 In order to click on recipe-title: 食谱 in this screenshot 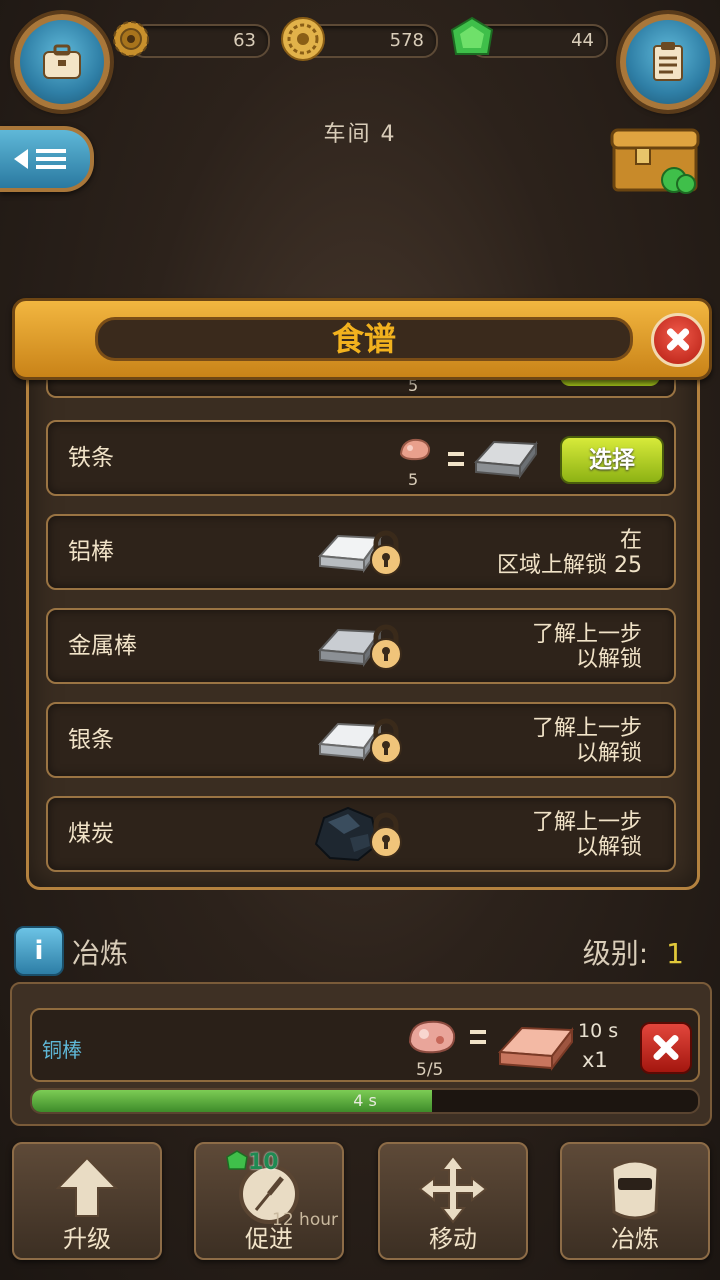, I will do `click(363, 339)`.